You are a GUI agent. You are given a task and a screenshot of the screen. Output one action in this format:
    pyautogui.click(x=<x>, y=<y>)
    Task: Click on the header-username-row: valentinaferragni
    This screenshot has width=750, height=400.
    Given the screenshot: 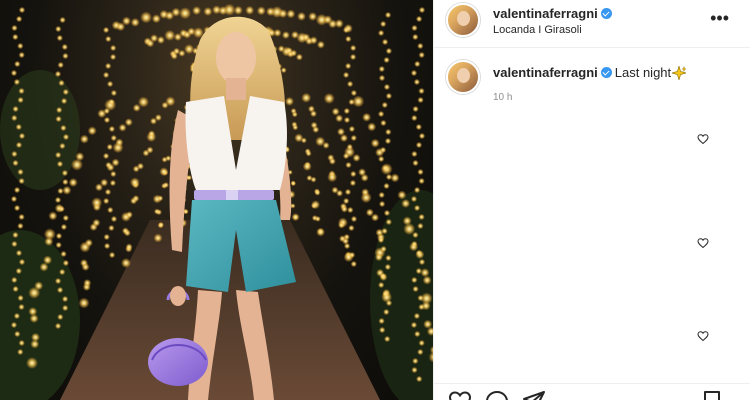 What is the action you would take?
    pyautogui.click(x=552, y=13)
    